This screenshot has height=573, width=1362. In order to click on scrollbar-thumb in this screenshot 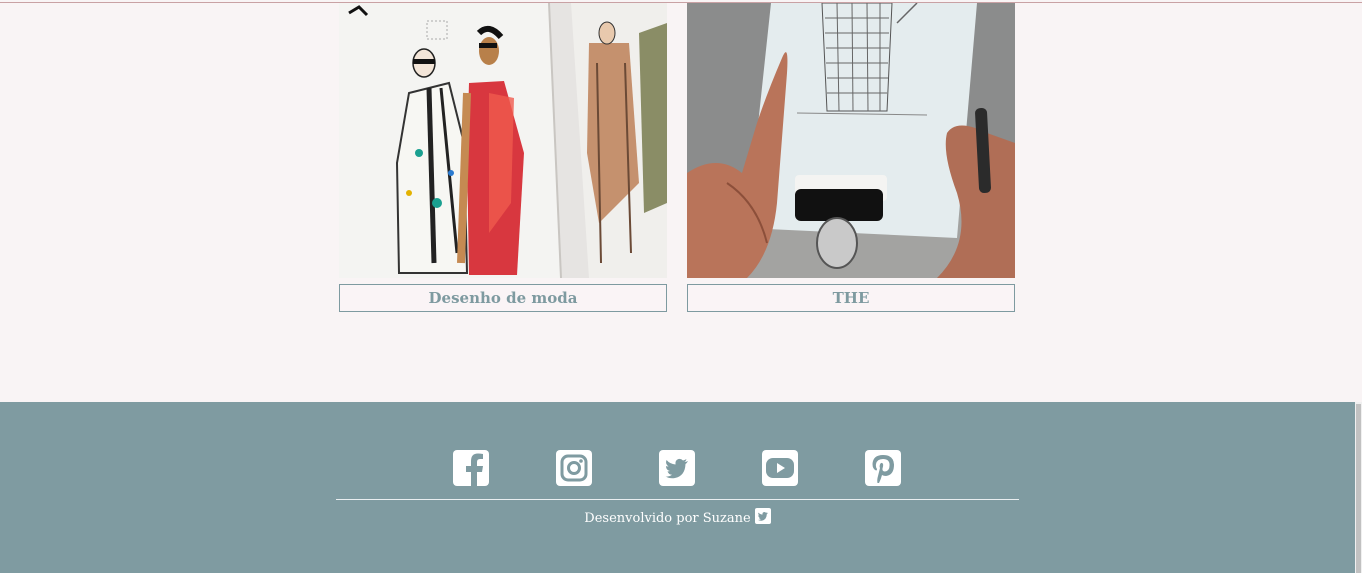, I will do `click(1358, 488)`.